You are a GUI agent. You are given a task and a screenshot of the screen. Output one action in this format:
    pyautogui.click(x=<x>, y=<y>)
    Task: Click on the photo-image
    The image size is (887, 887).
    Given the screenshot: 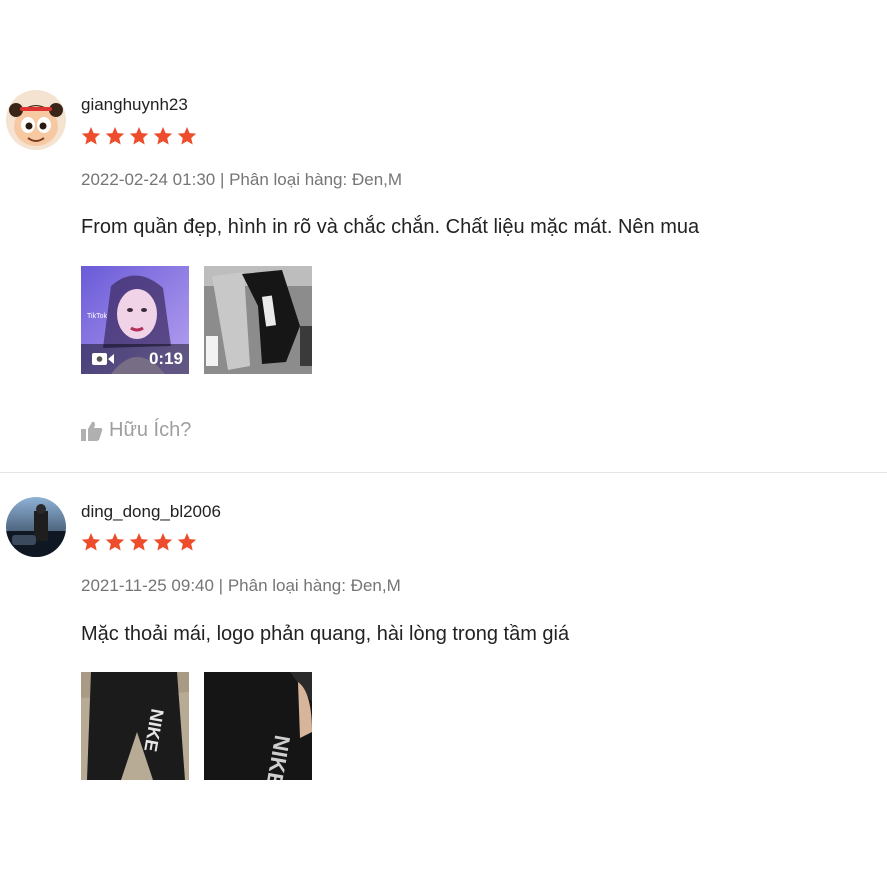 What is the action you would take?
    pyautogui.click(x=258, y=320)
    